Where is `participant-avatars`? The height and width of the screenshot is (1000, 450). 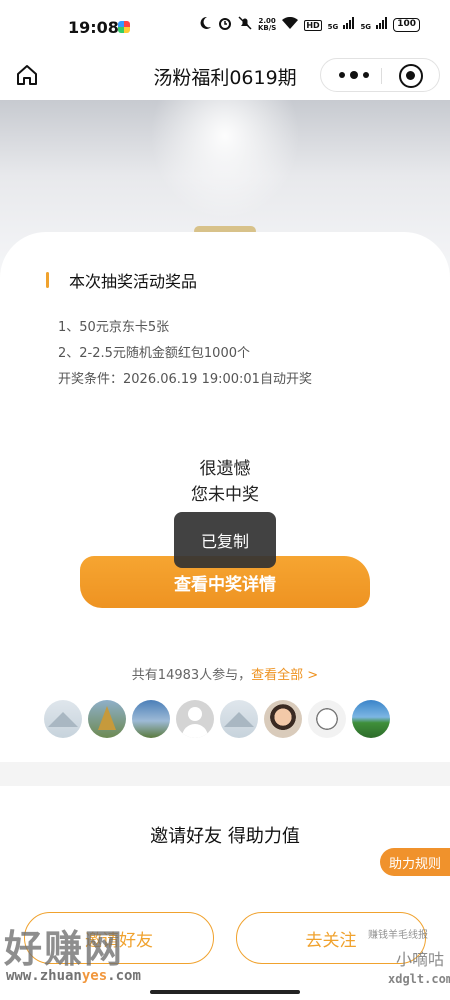
participant-avatars is located at coordinates (217, 719).